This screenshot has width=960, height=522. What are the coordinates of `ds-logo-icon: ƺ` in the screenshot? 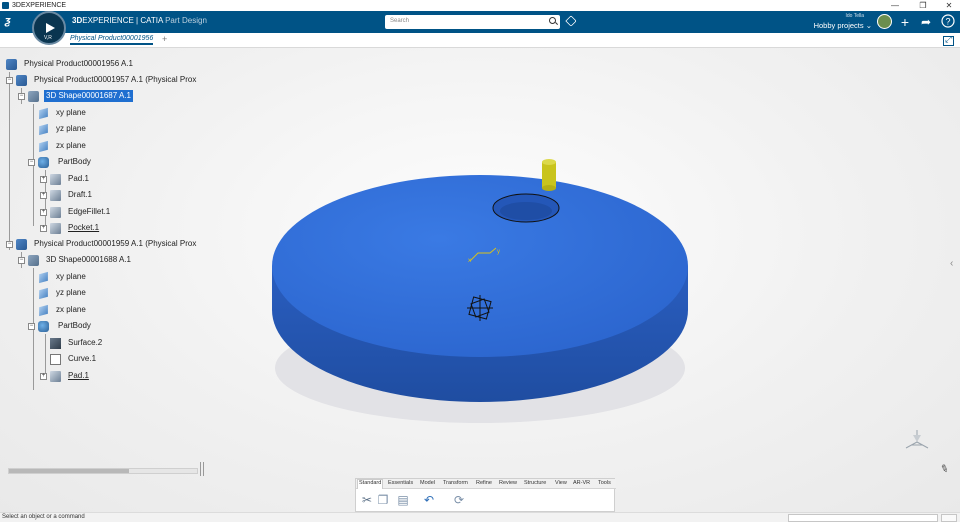 It's located at (8, 21).